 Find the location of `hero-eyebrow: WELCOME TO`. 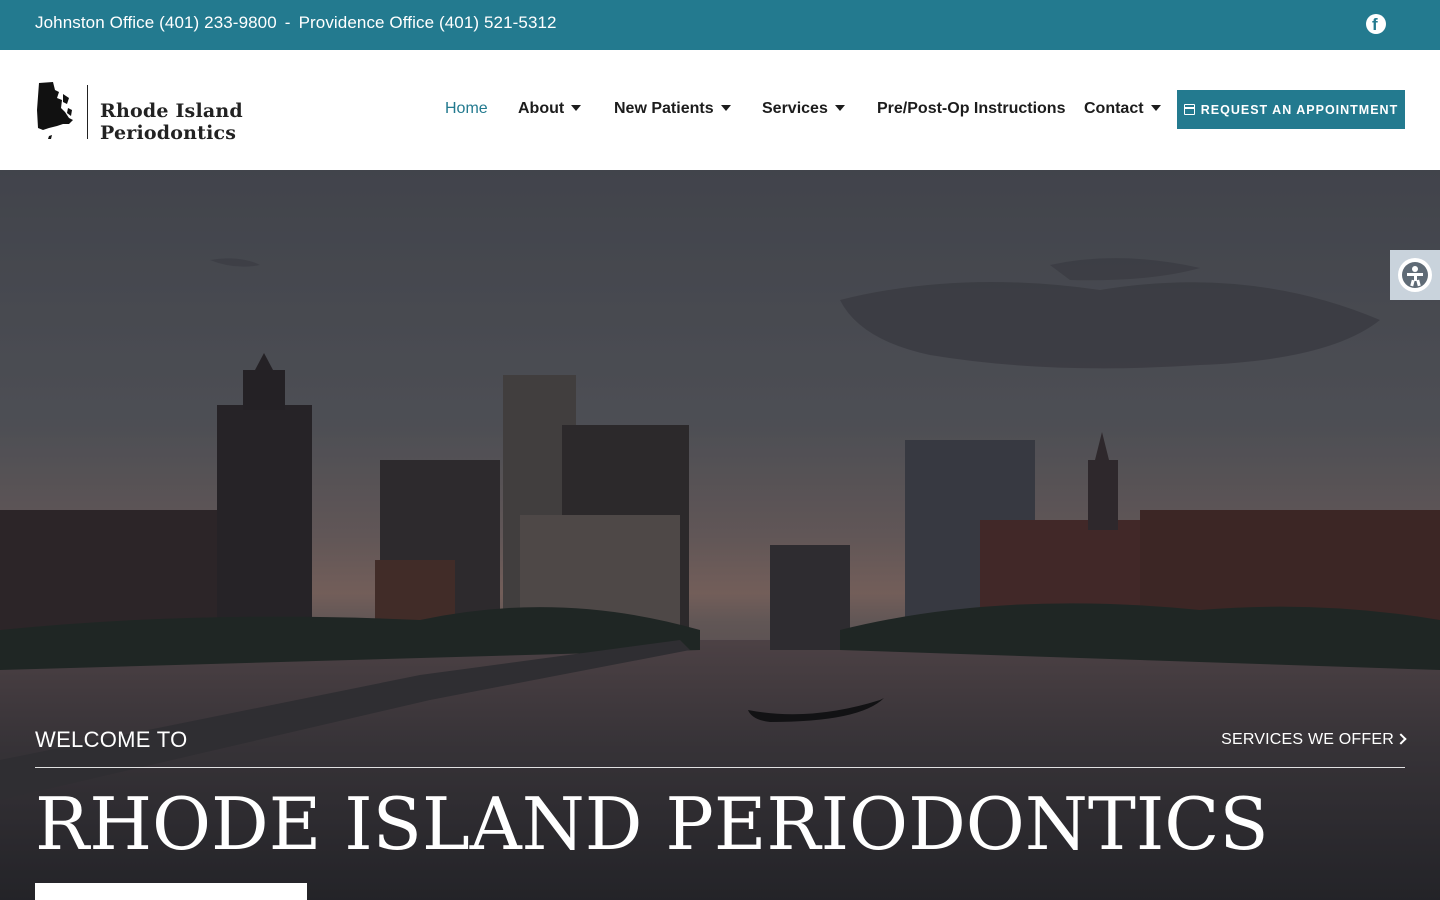

hero-eyebrow: WELCOME TO is located at coordinates (111, 739).